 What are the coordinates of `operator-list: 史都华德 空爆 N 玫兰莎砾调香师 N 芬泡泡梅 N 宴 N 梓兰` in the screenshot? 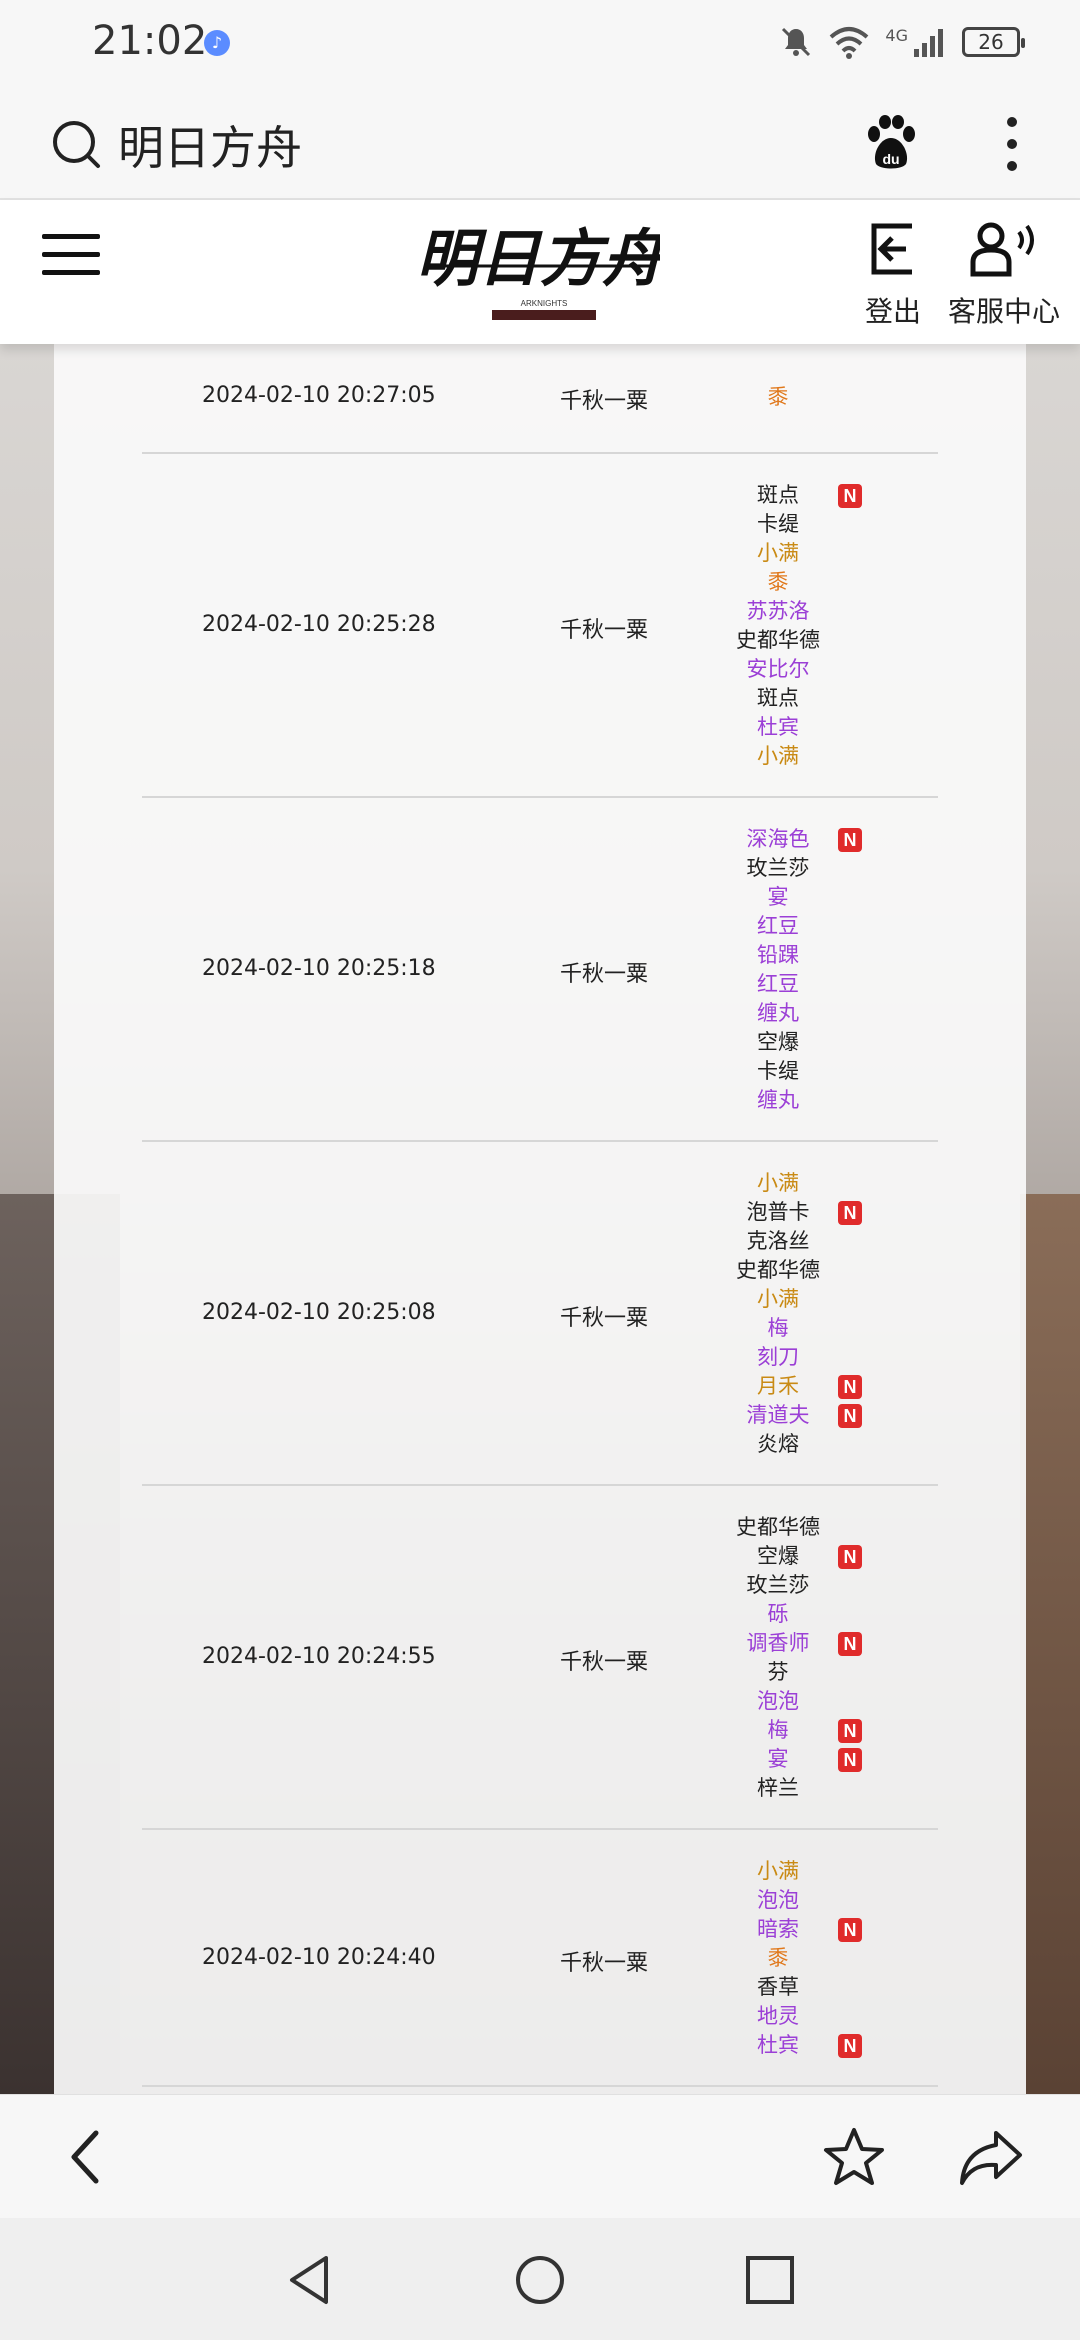 It's located at (798, 1658).